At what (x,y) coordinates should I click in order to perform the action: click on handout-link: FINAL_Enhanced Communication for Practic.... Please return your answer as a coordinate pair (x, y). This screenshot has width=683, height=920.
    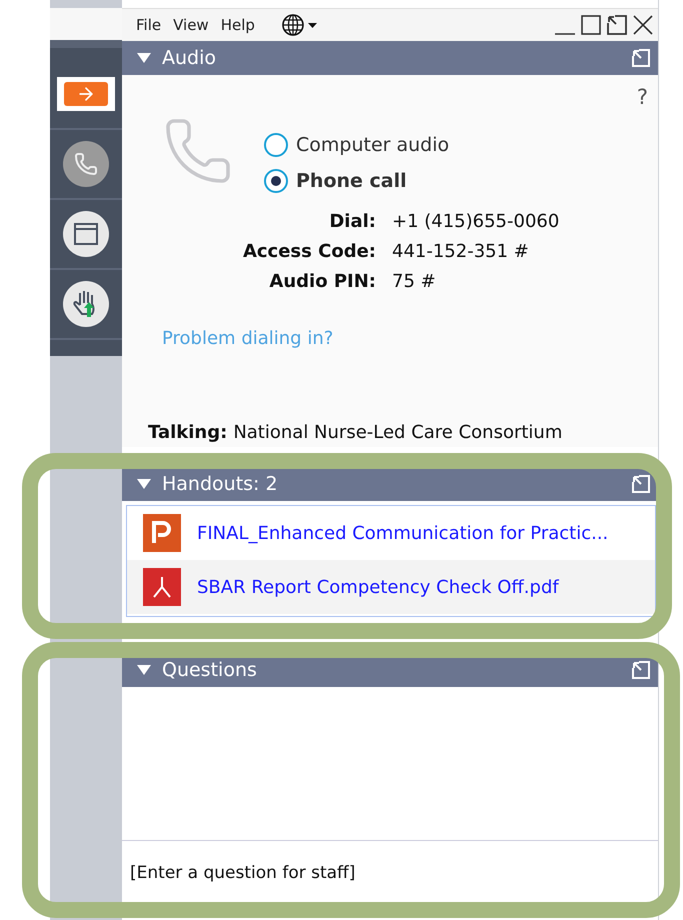
    Looking at the image, I should click on (402, 533).